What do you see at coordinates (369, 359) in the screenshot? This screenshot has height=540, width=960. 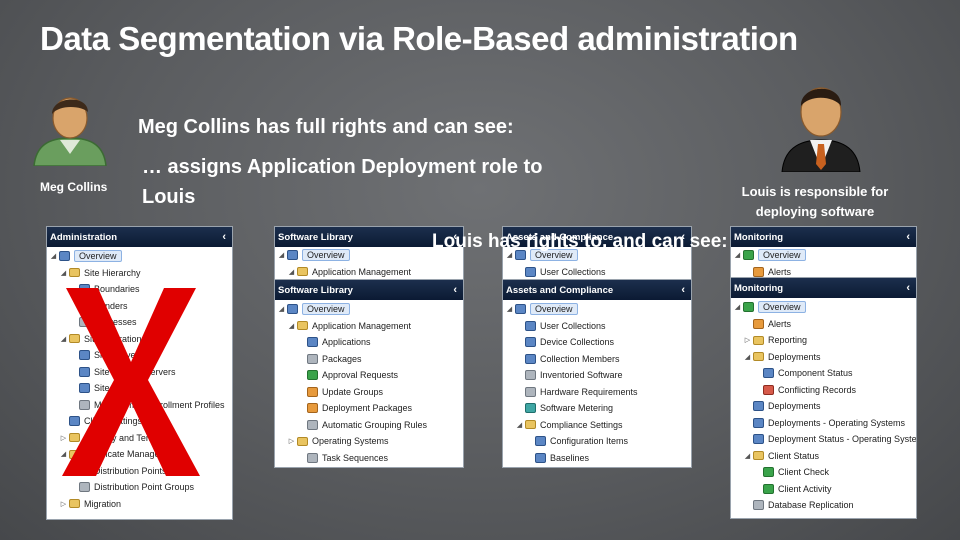 I see `tree-item: Packages` at bounding box center [369, 359].